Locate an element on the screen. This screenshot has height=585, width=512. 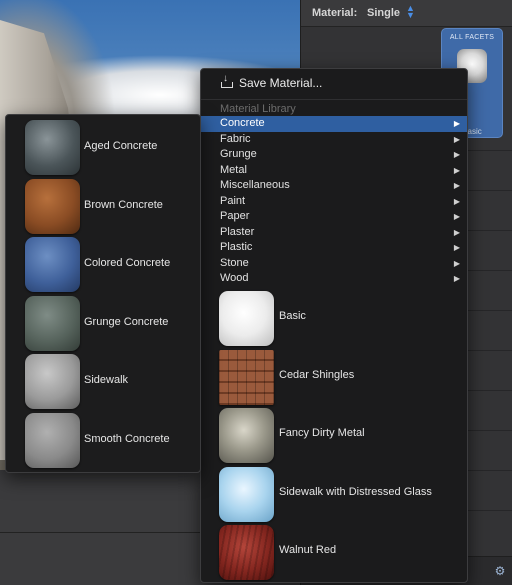
concrete-material-label: Grunge Concrete is located at coordinates (126, 321).